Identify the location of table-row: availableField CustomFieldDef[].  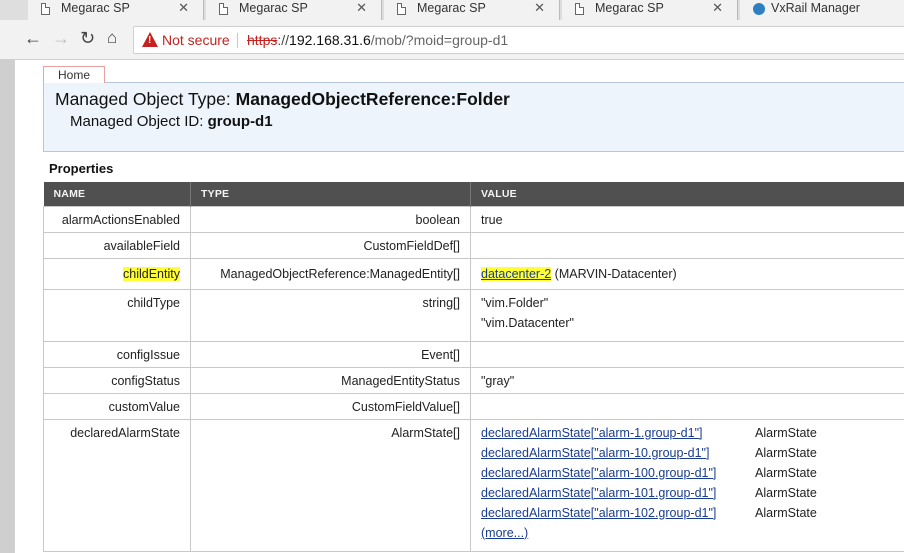
(473, 245).